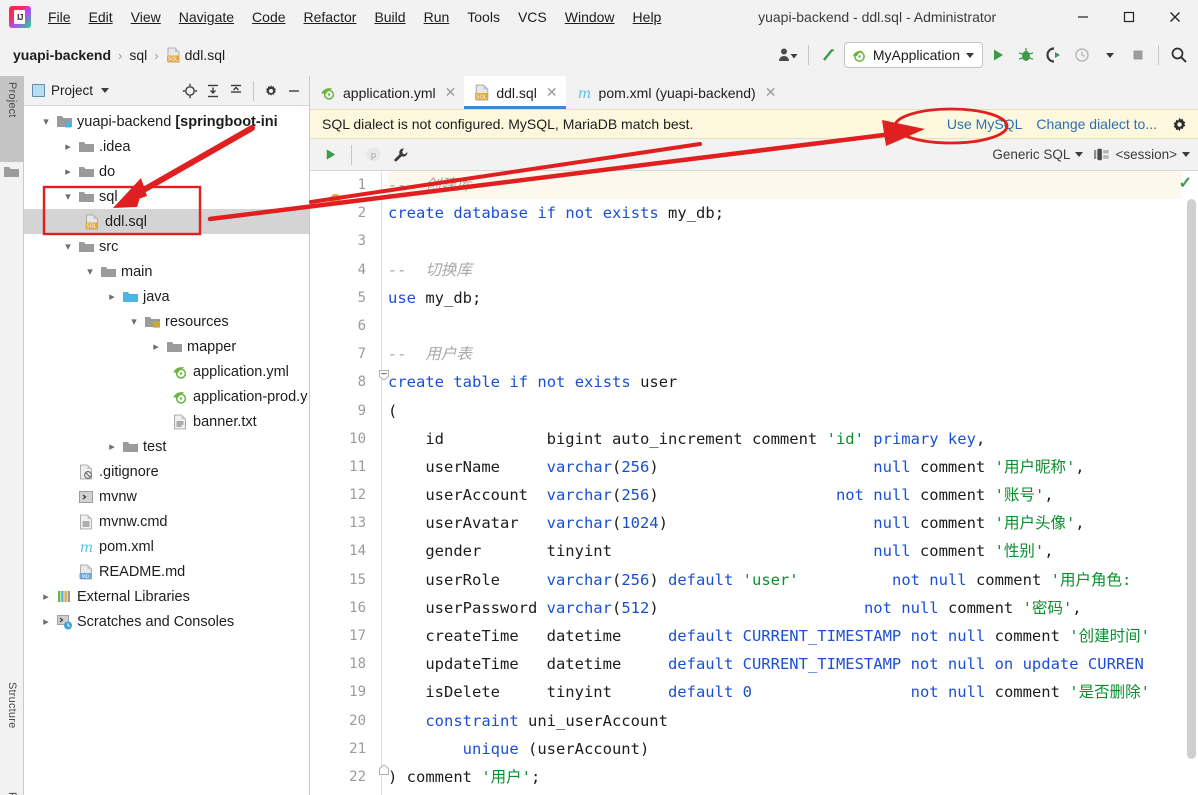 Image resolution: width=1198 pixels, height=795 pixels. I want to click on menu-edit: Edit, so click(101, 17).